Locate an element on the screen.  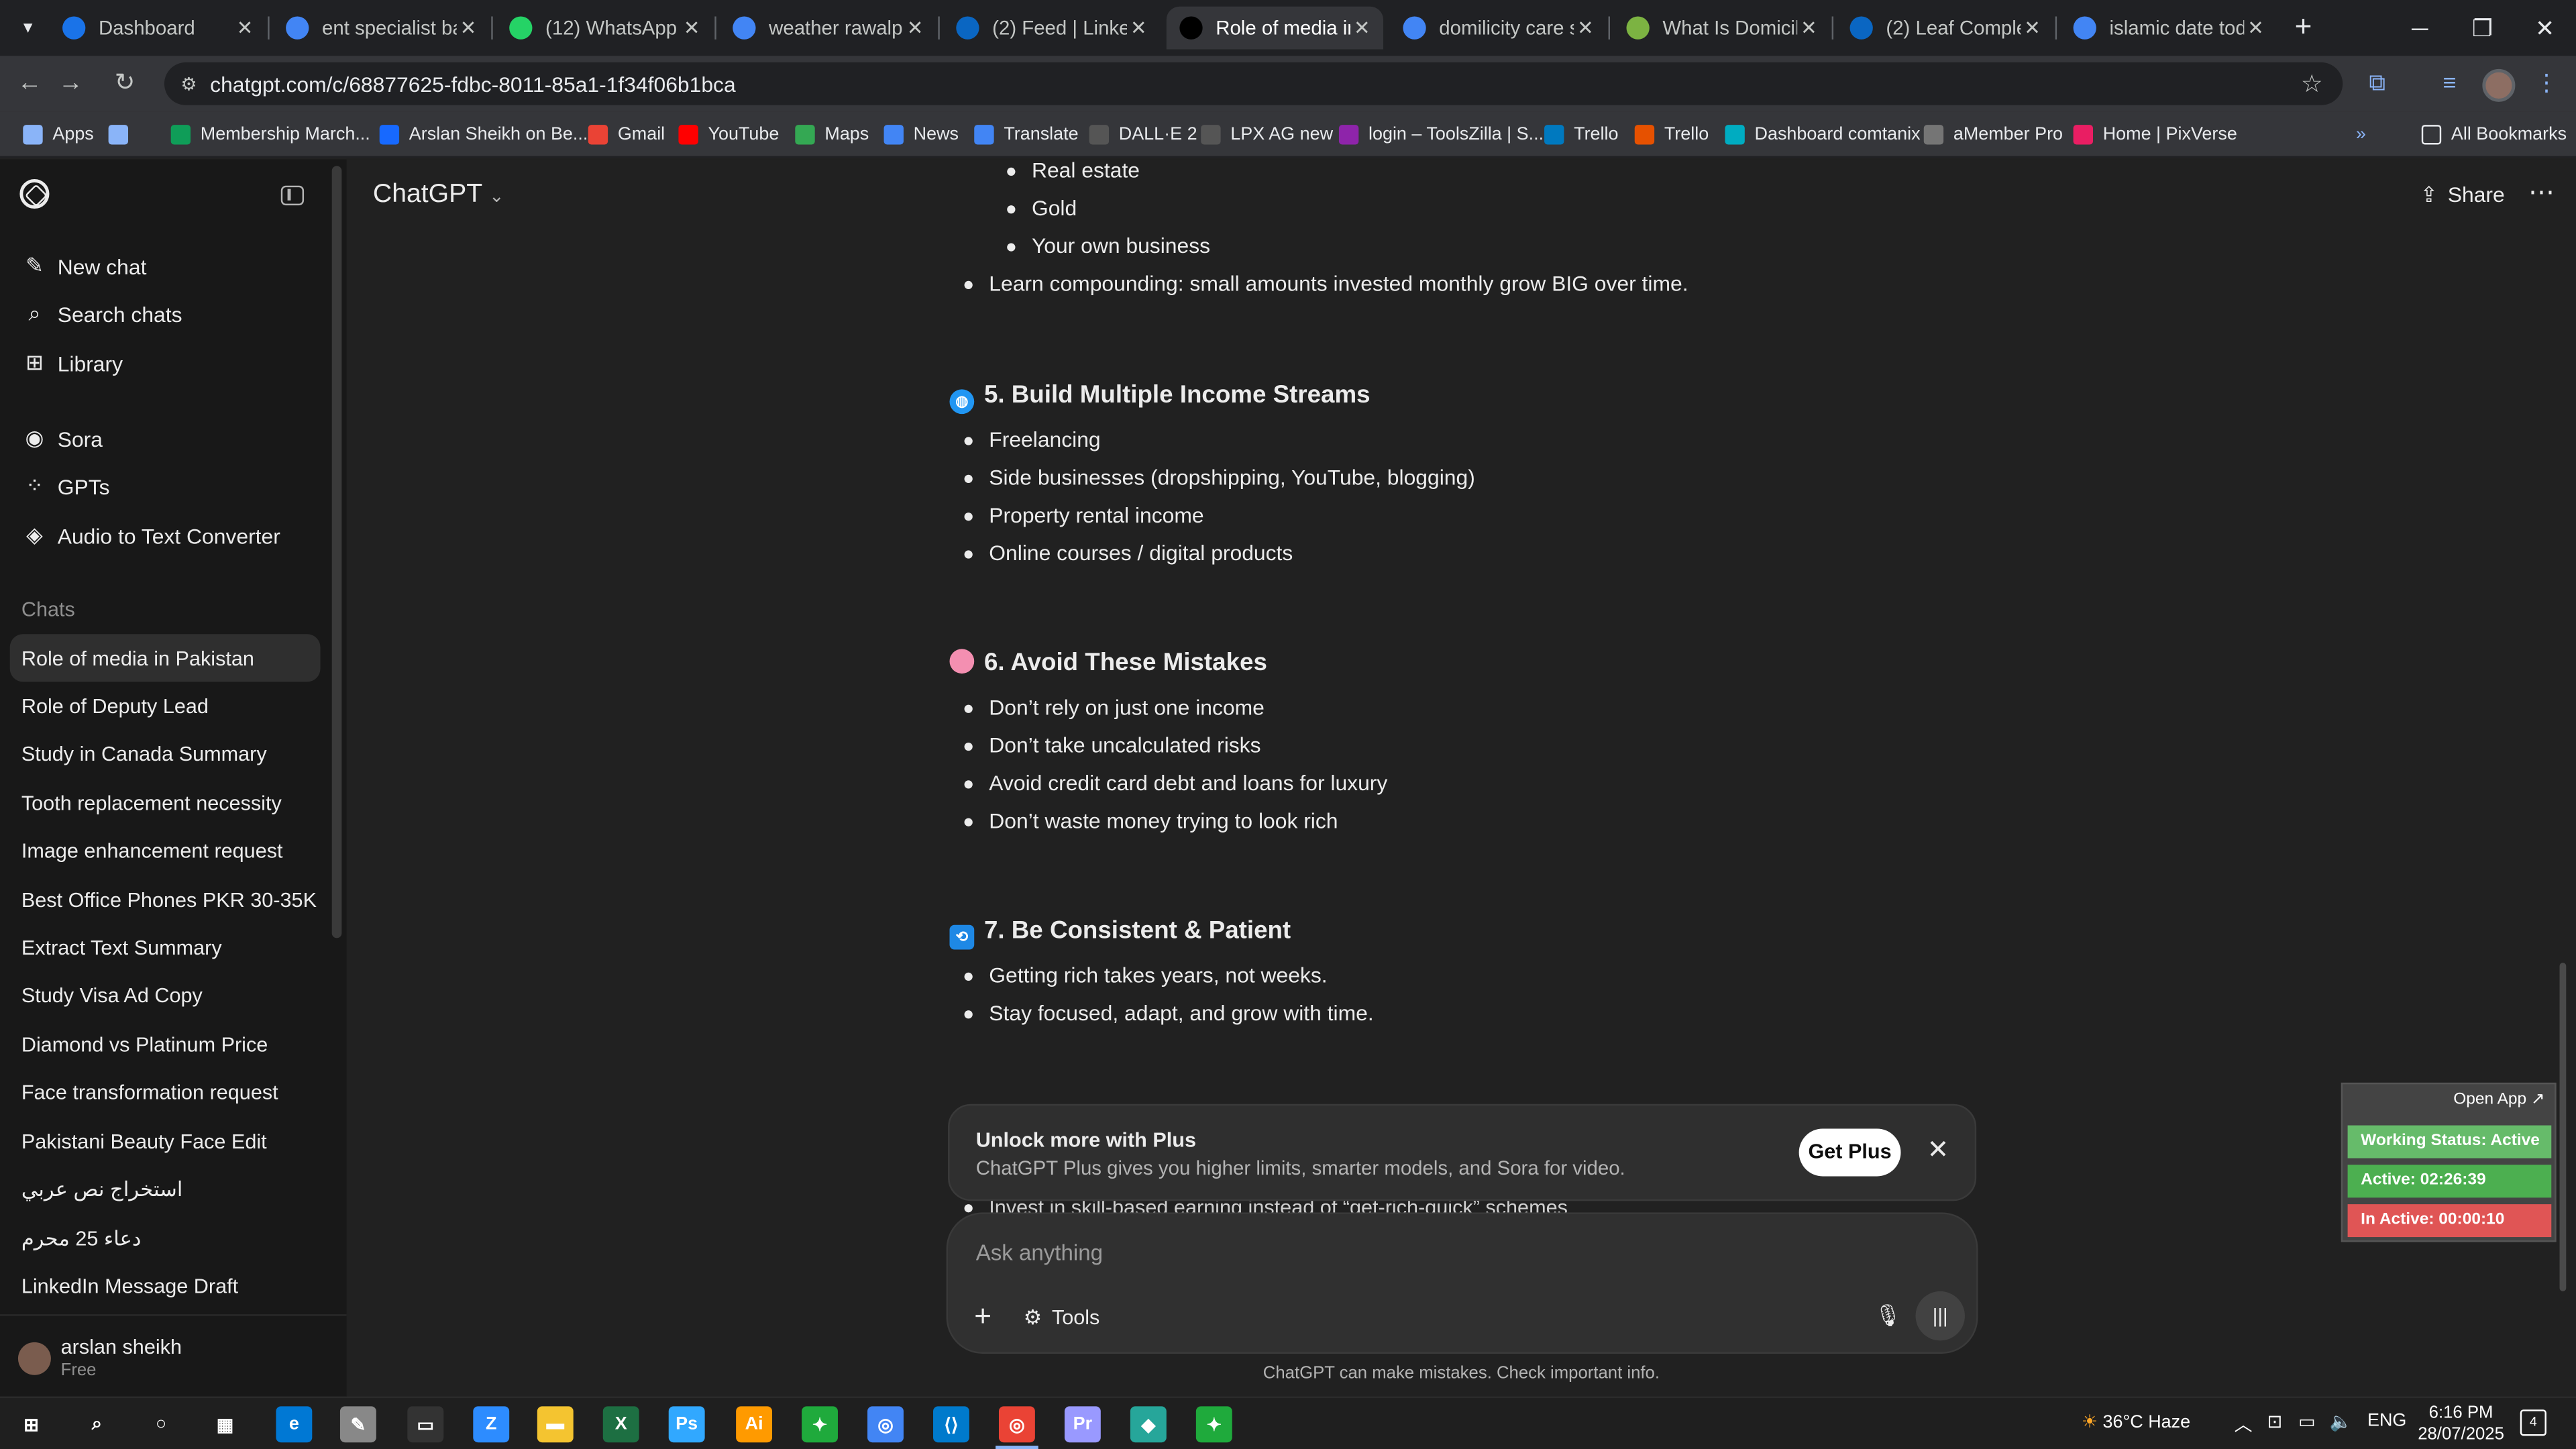
sidebar-toggle-icon is located at coordinates (292, 195).